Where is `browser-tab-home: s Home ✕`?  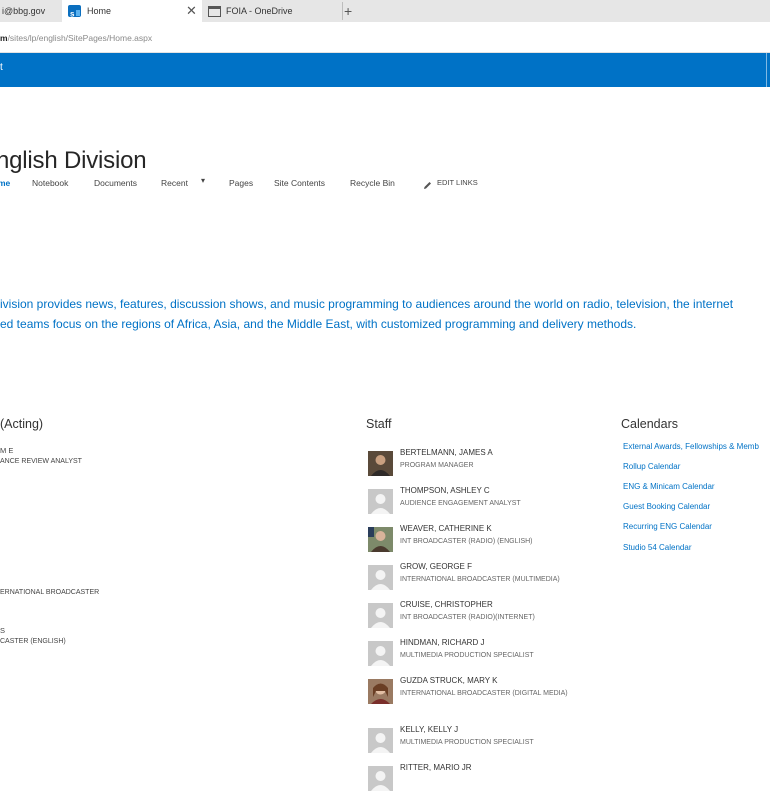
browser-tab-home: s Home ✕ is located at coordinates (132, 11).